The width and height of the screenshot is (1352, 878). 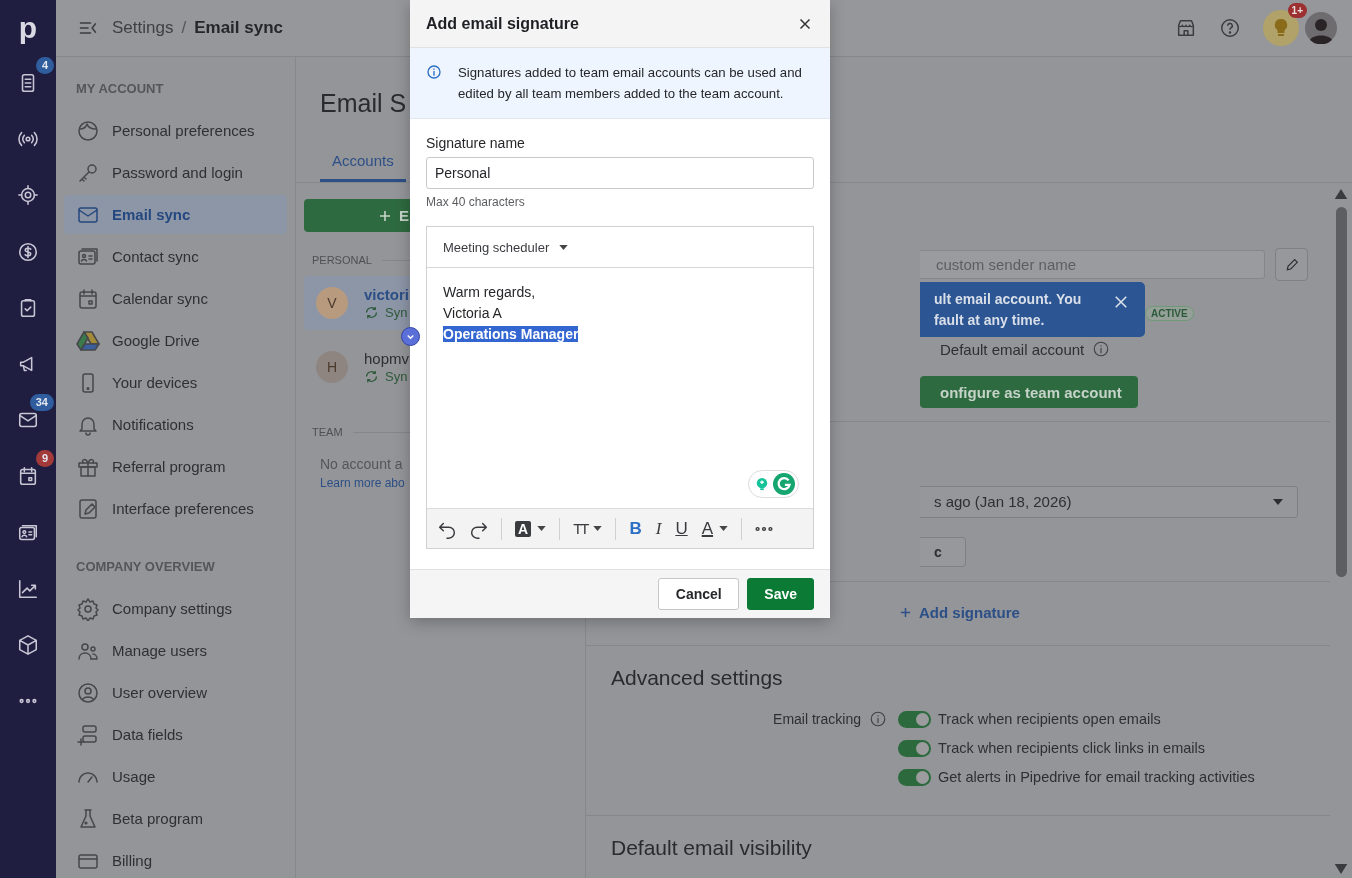 I want to click on italic-button: I, so click(x=658, y=528).